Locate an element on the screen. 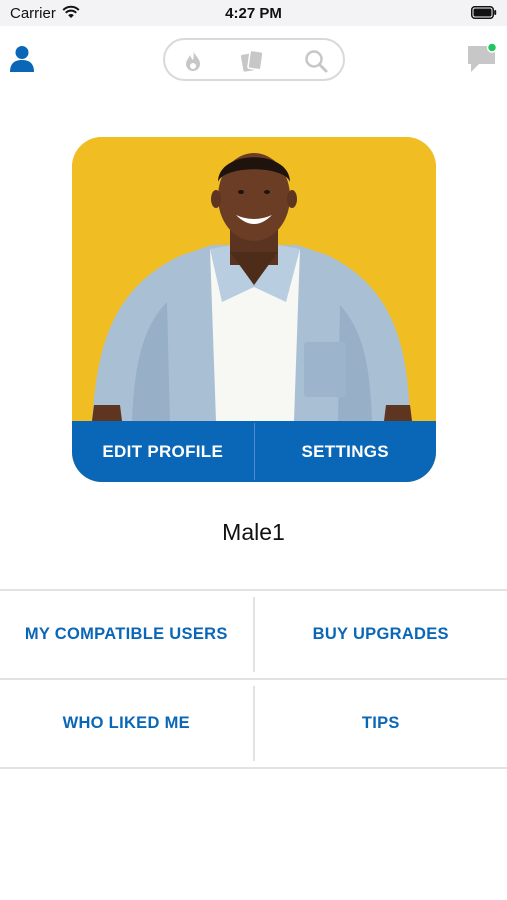 The width and height of the screenshot is (507, 900). search-icon is located at coordinates (316, 61).